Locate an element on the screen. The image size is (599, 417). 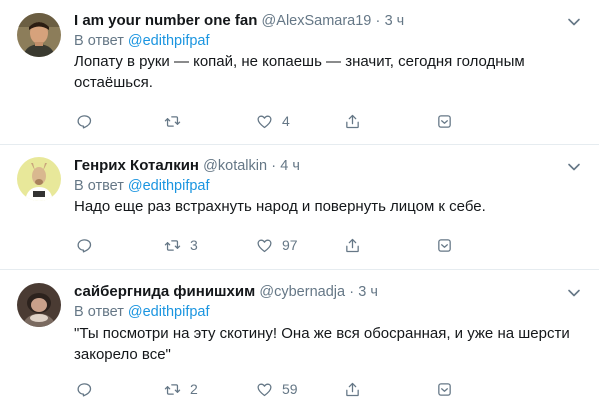
display-name: сайбергнида финишхим is located at coordinates (164, 291).